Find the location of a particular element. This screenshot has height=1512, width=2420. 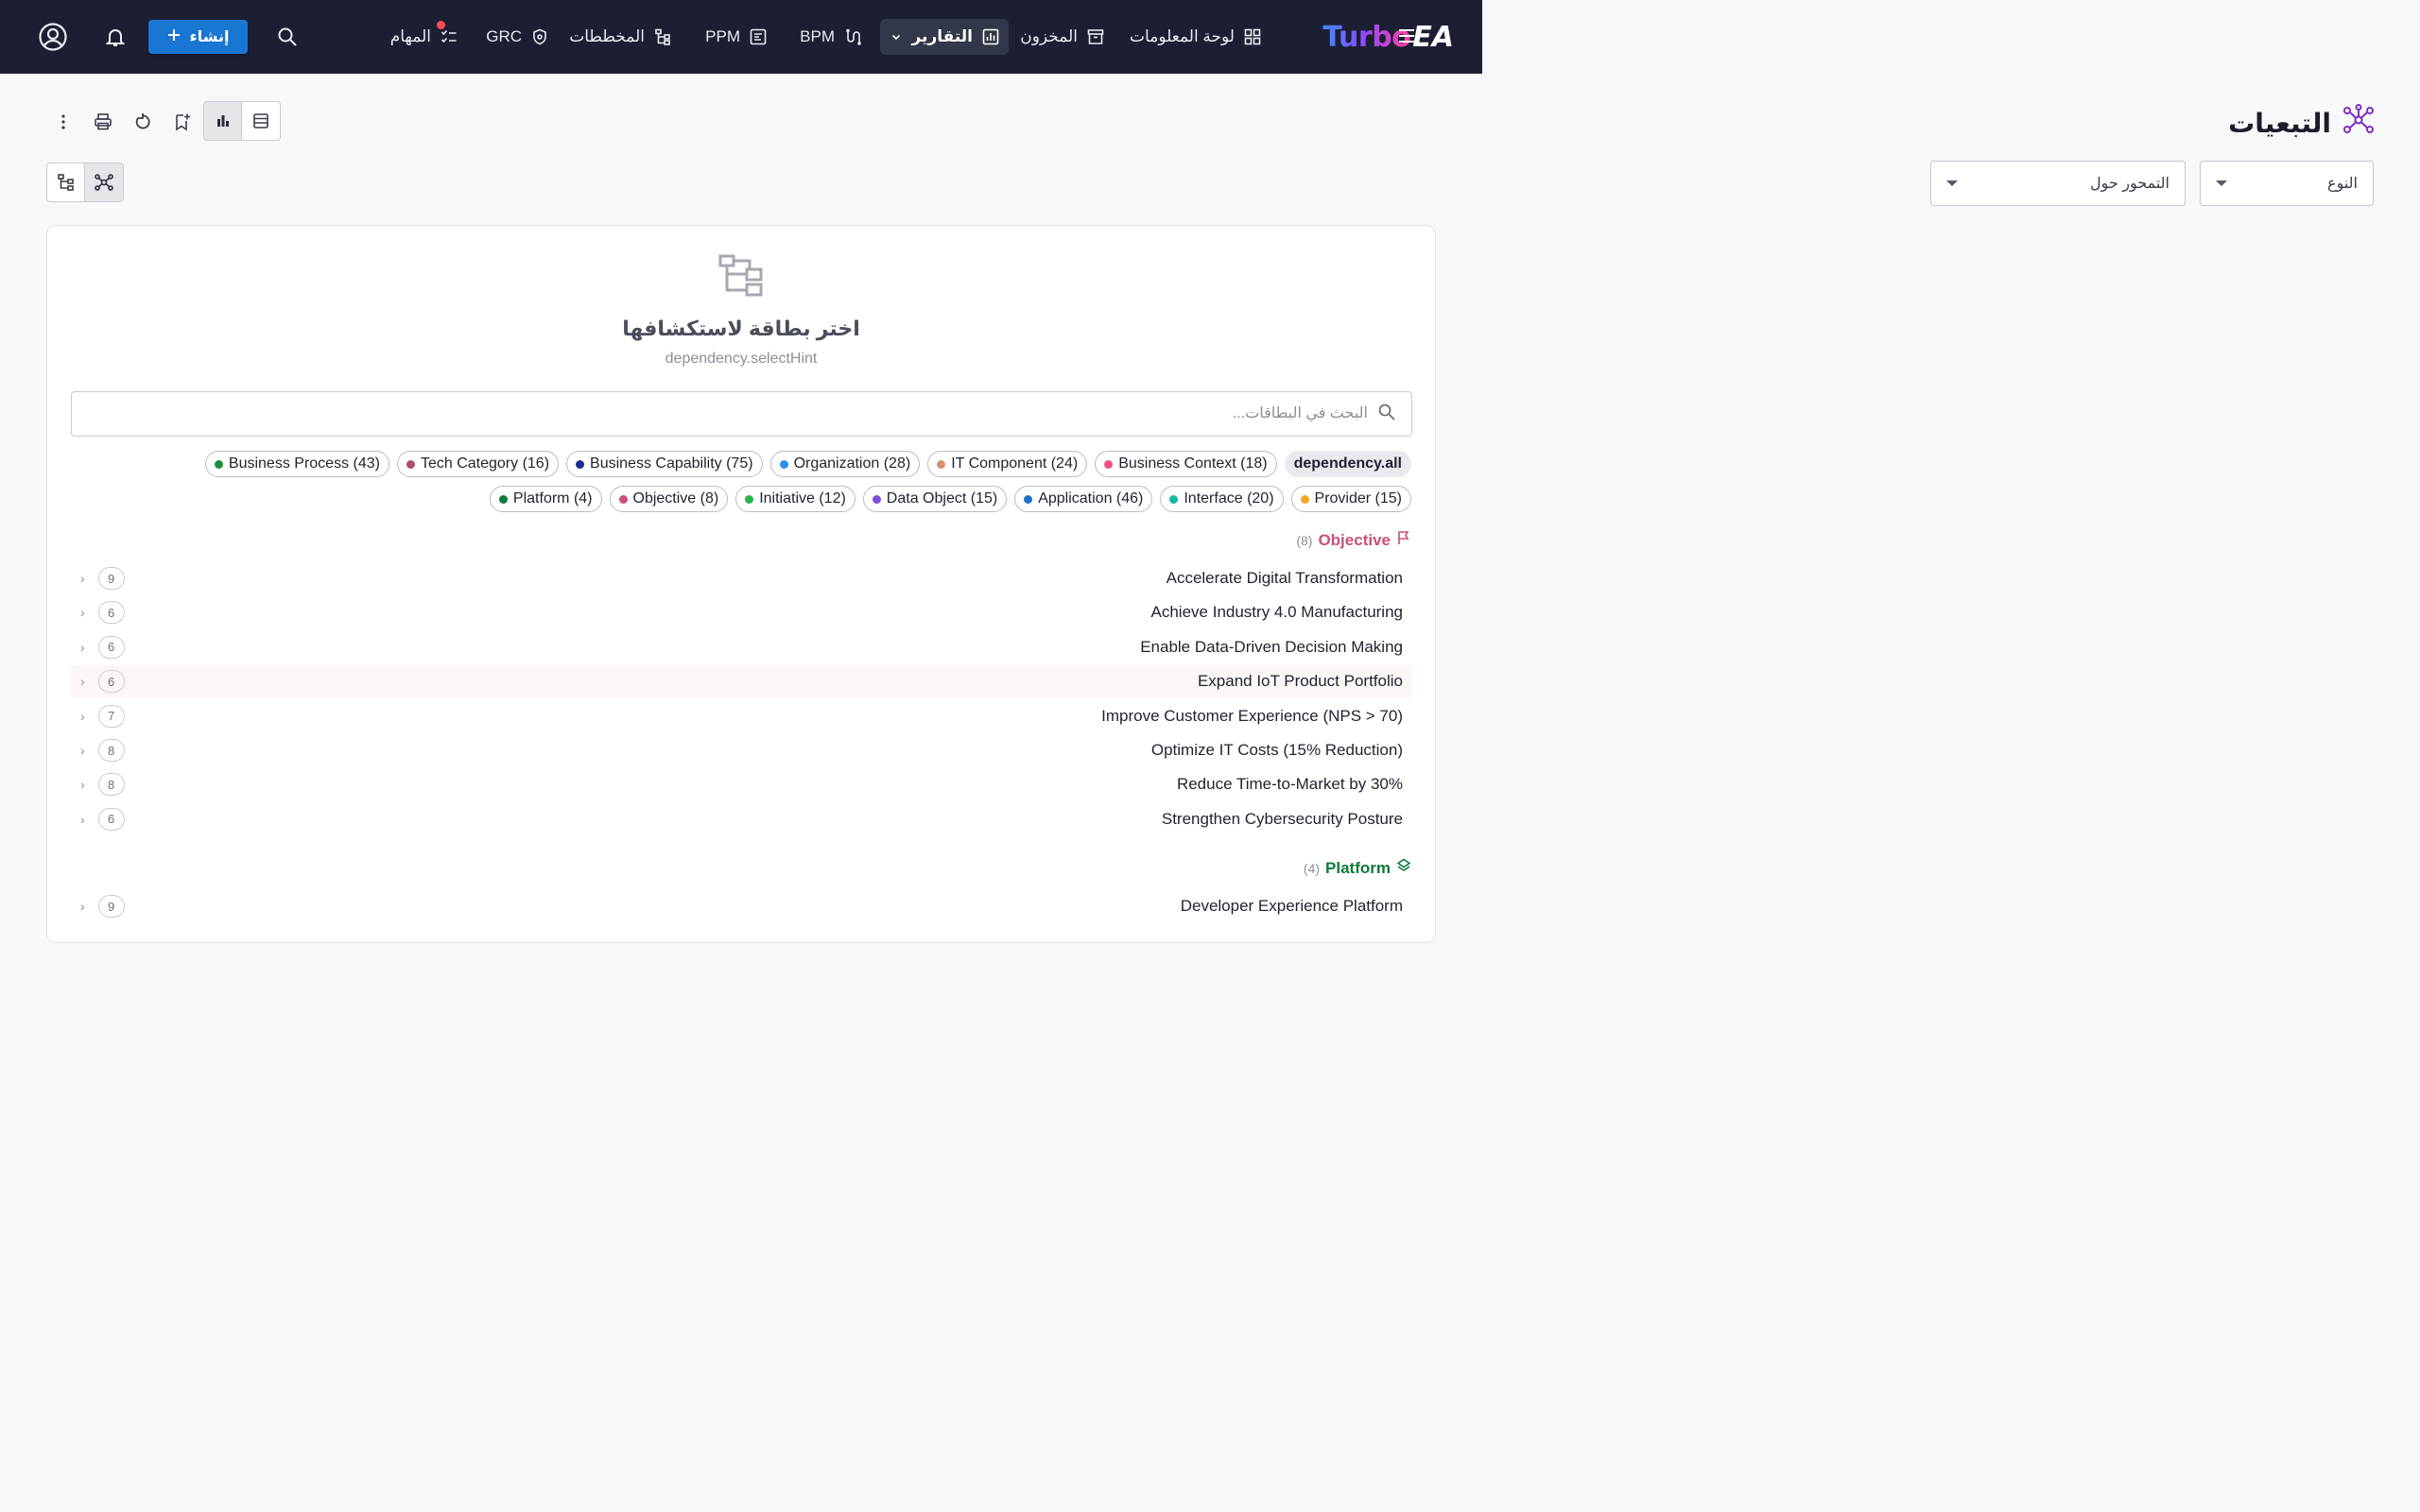

empty-state-hint: dependency.selectHint is located at coordinates (742, 359).